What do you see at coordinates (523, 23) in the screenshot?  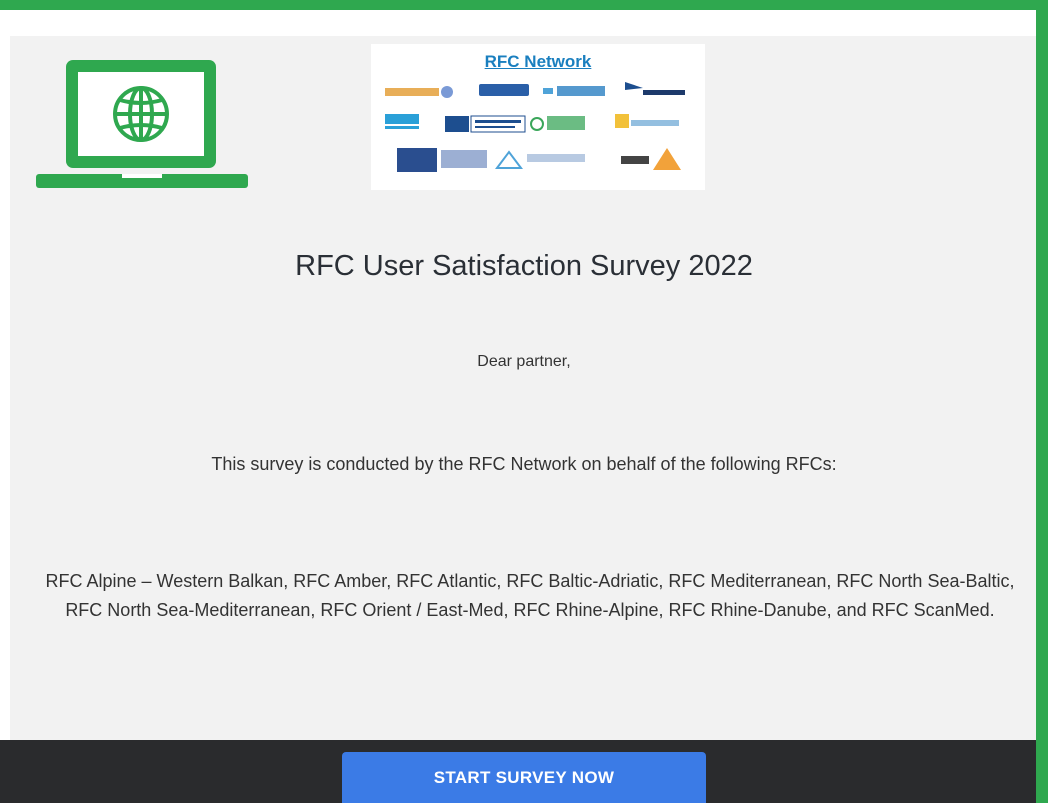 I see `top-white-margin` at bounding box center [523, 23].